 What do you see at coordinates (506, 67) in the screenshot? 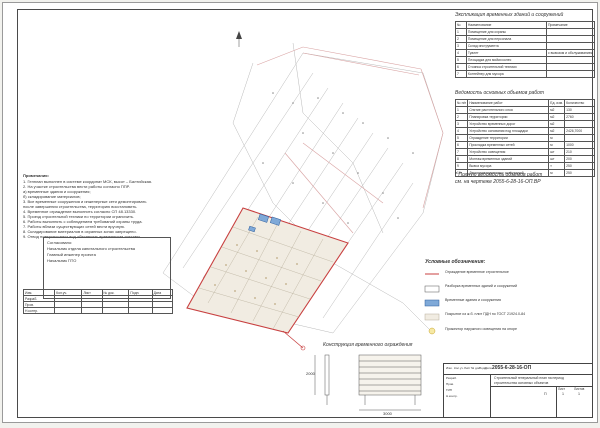
I see `table-cell: Стоянка строительной техники` at bounding box center [506, 67].